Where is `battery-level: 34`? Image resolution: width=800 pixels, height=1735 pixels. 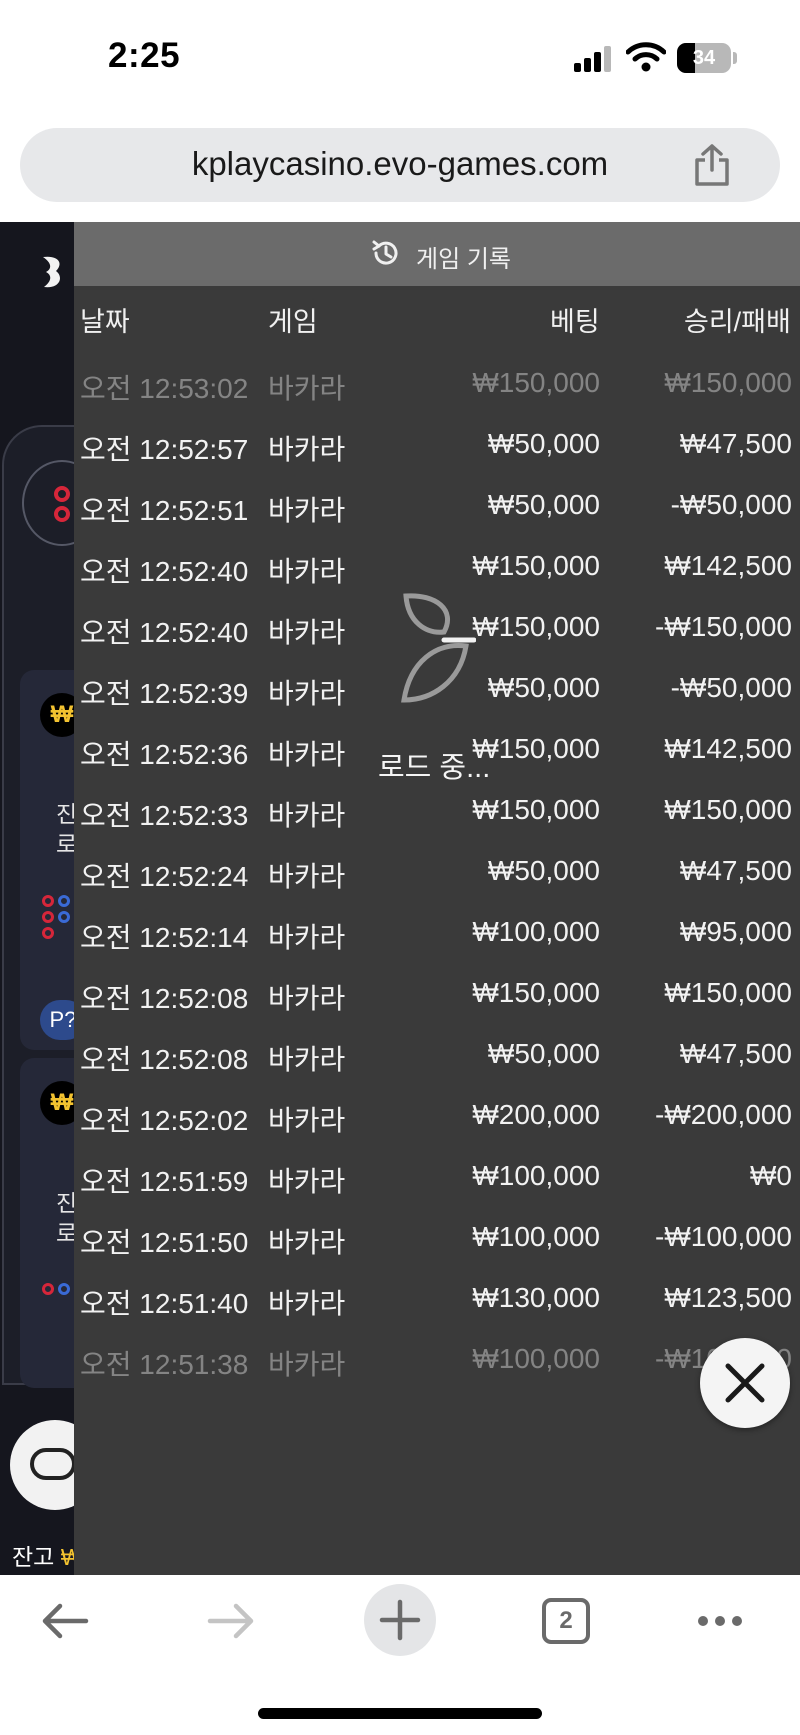 battery-level: 34 is located at coordinates (704, 58).